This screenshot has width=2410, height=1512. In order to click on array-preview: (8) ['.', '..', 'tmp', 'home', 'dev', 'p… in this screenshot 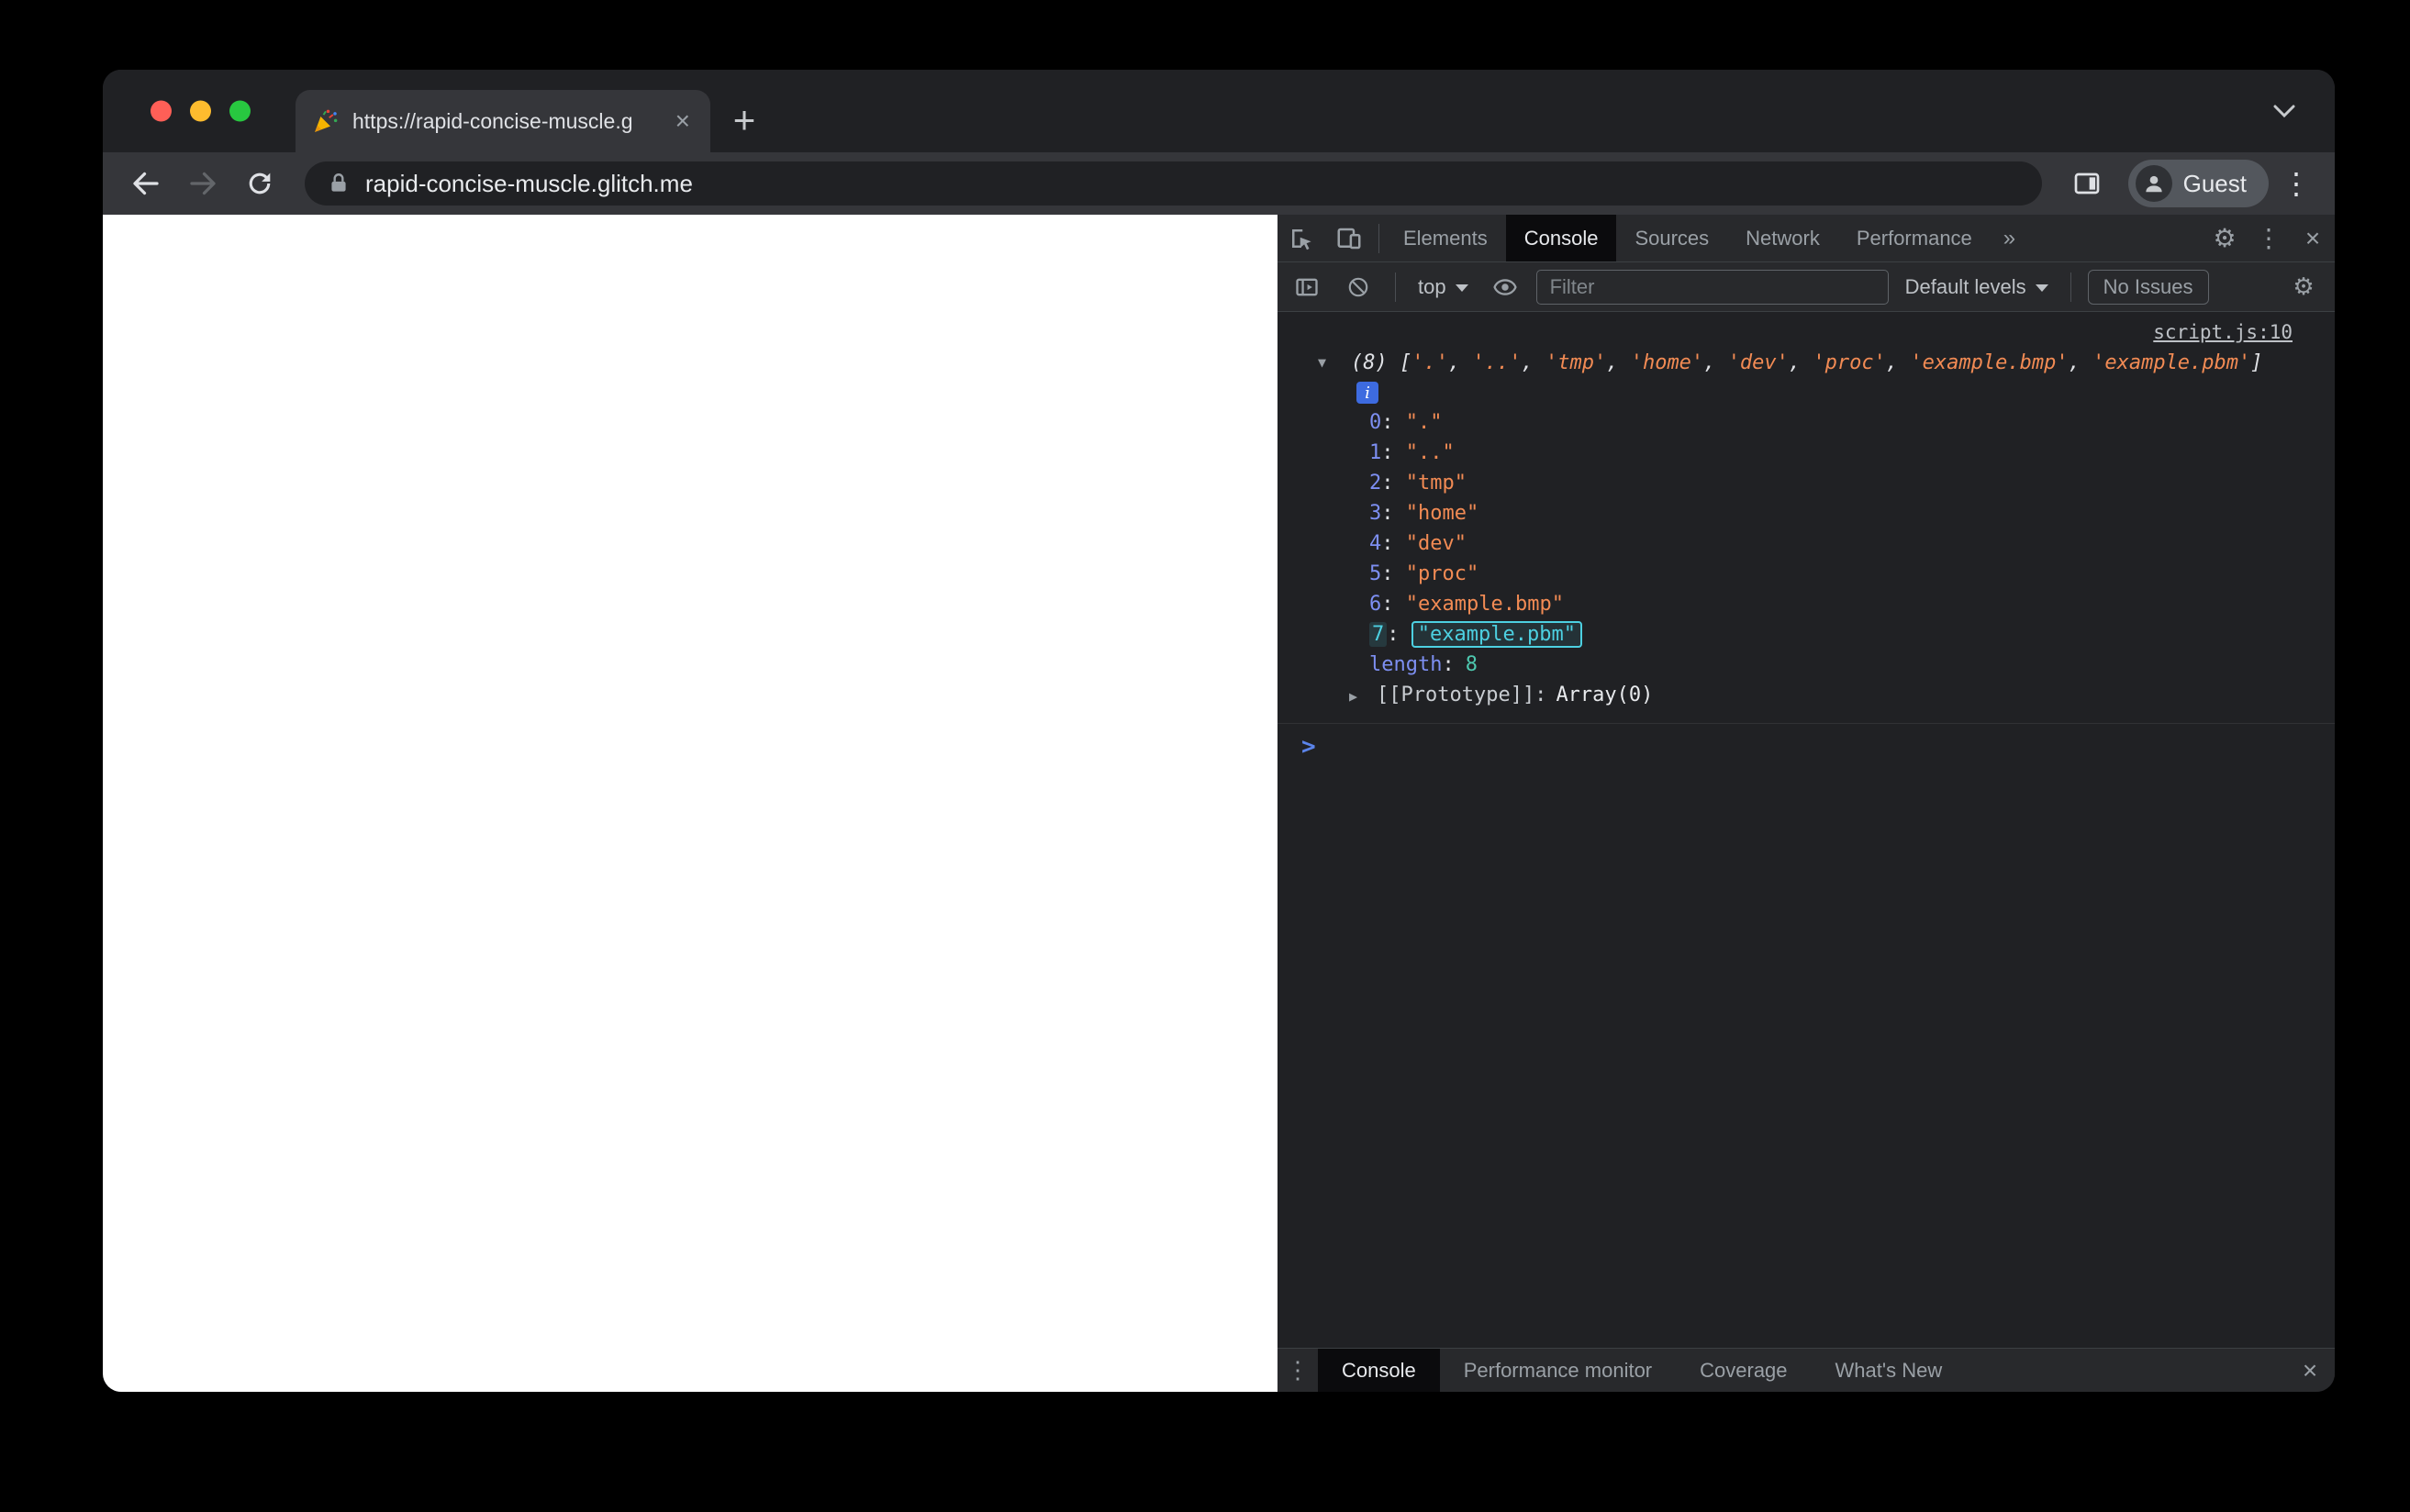, I will do `click(1807, 362)`.